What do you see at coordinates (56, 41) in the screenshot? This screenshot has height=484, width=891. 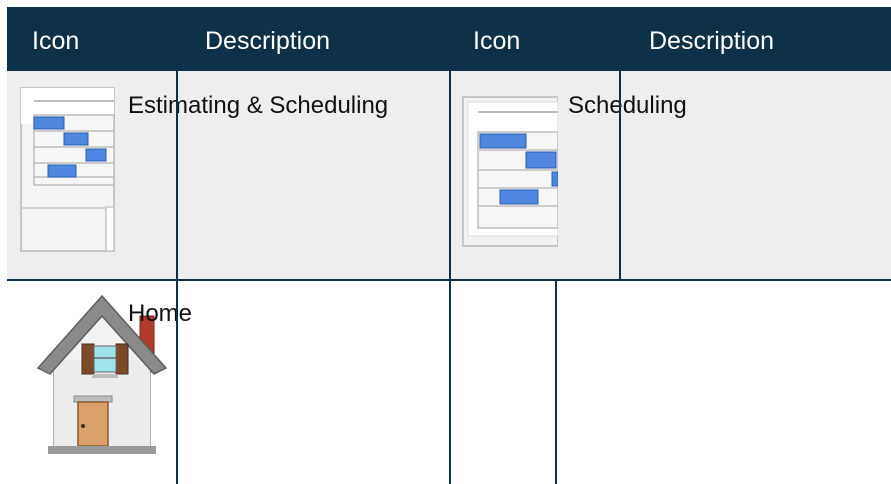 I see `header-icon: Icon` at bounding box center [56, 41].